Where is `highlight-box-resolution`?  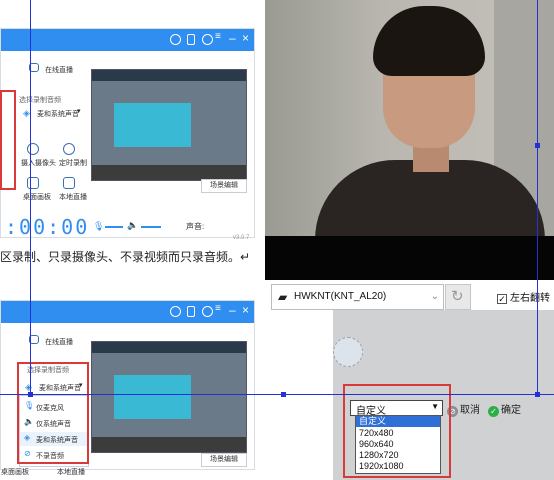 highlight-box-resolution is located at coordinates (397, 431).